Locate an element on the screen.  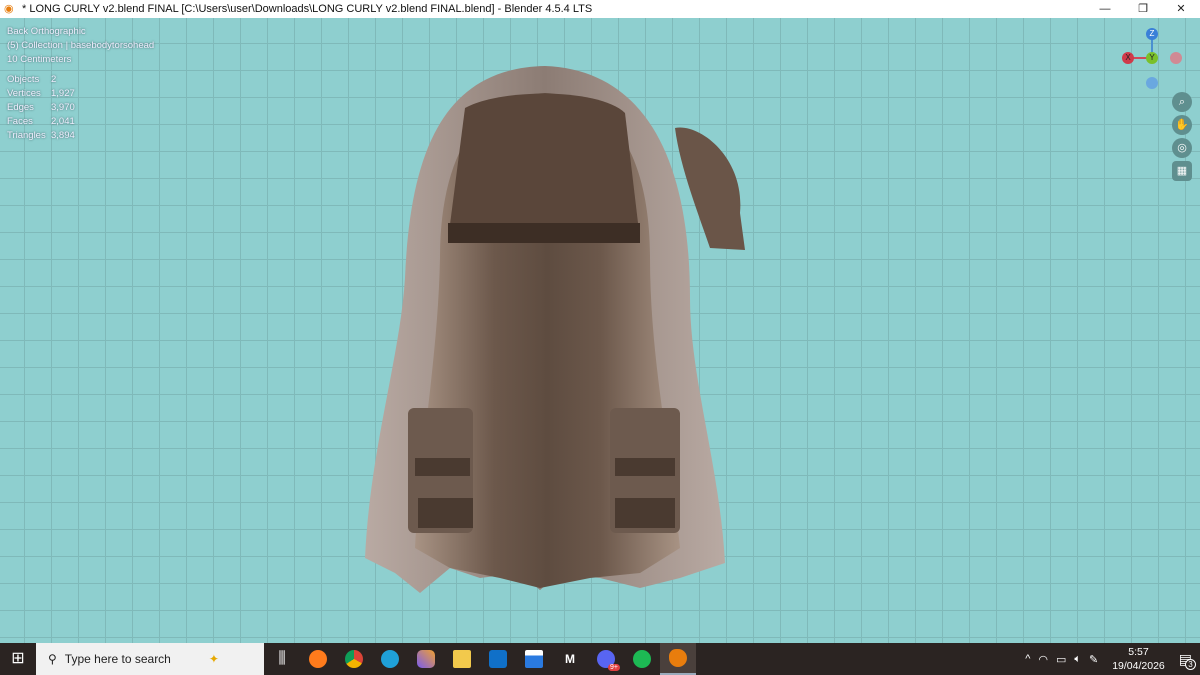
pen-icon: ✎ is located at coordinates (1093, 659).